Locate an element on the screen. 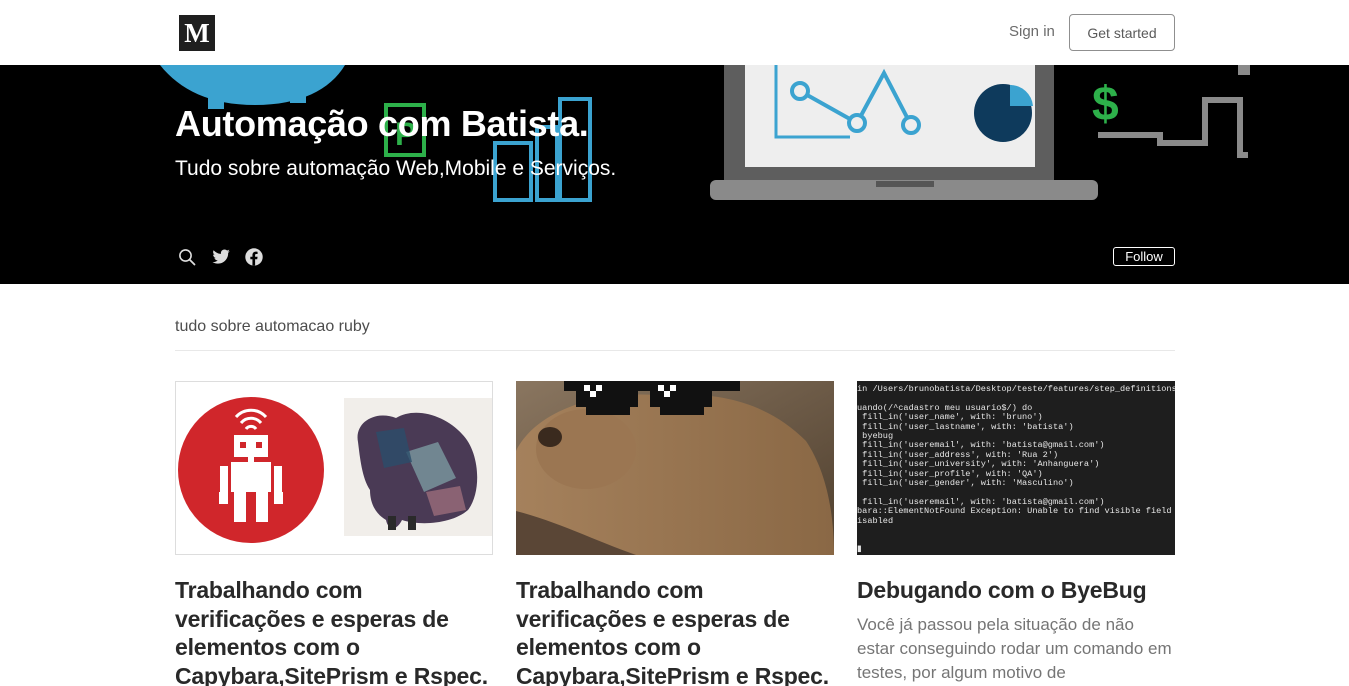  top-navigation-bar: M Sign in Get started is located at coordinates (674, 32).